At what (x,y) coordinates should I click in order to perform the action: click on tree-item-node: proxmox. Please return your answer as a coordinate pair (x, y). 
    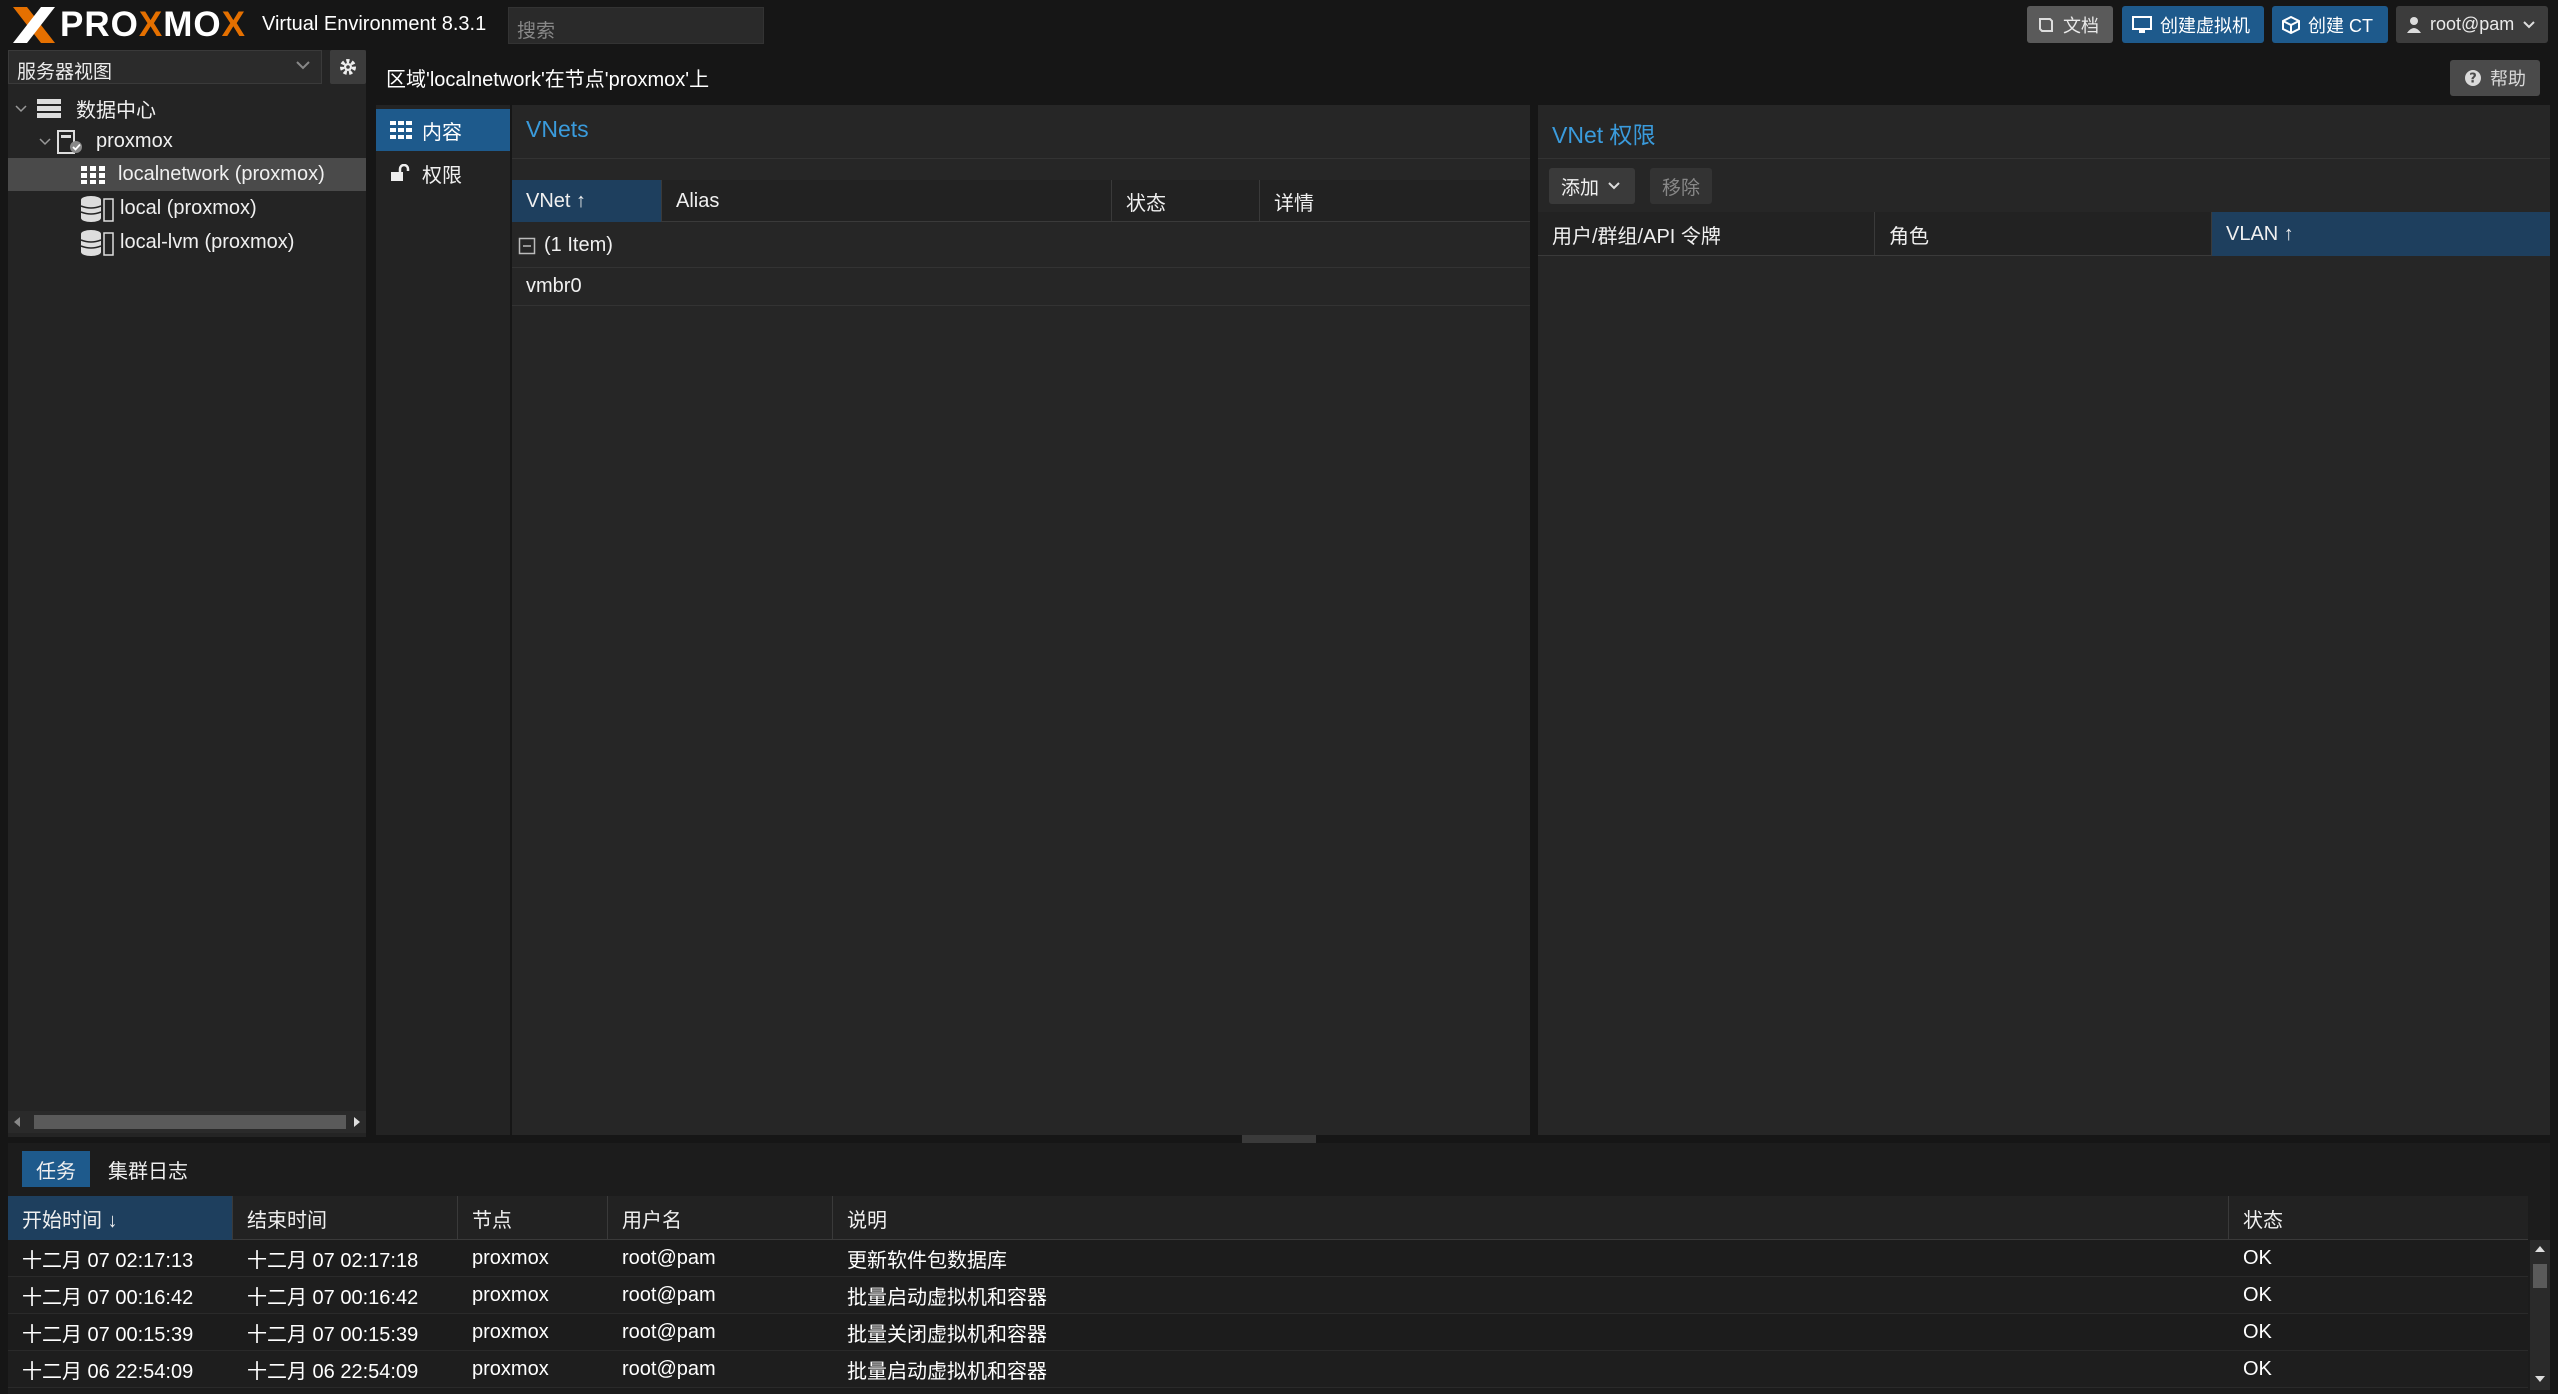
    Looking at the image, I should click on (187, 141).